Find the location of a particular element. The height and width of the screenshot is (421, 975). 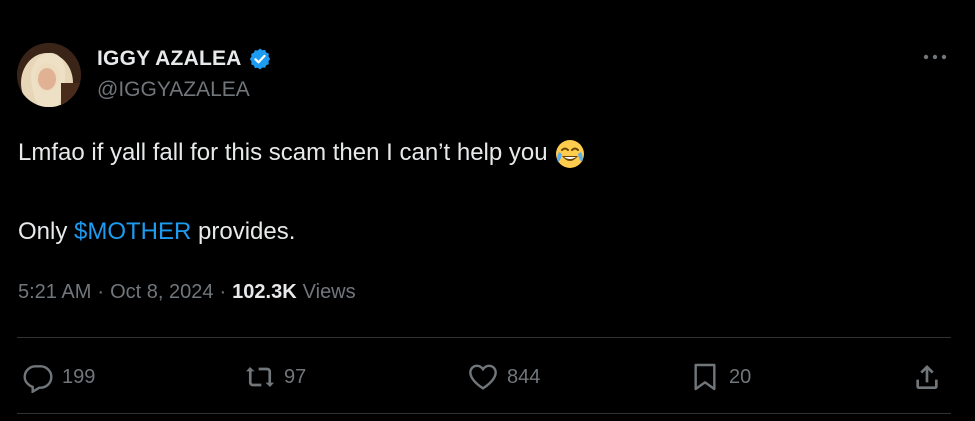

cashtag-link: $MOTHER is located at coordinates (132, 231).